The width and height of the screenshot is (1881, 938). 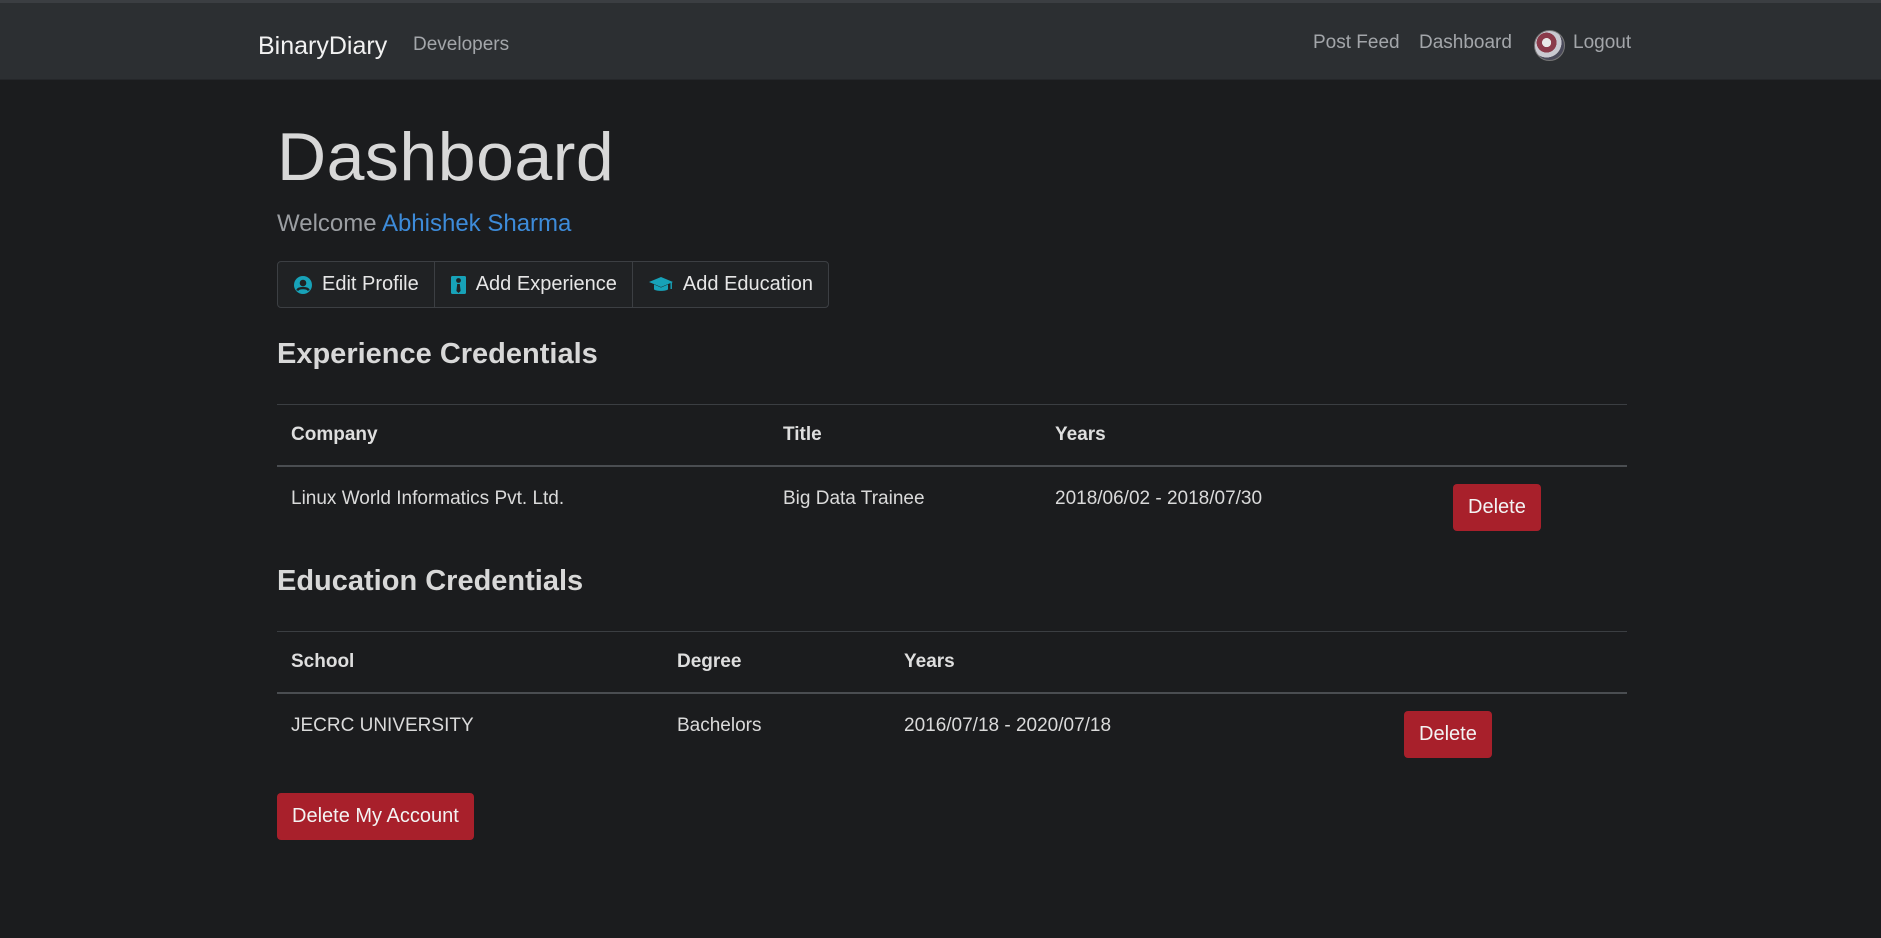 What do you see at coordinates (428, 498) in the screenshot?
I see `experience-company: Linux World Informatics Pvt. Ltd.` at bounding box center [428, 498].